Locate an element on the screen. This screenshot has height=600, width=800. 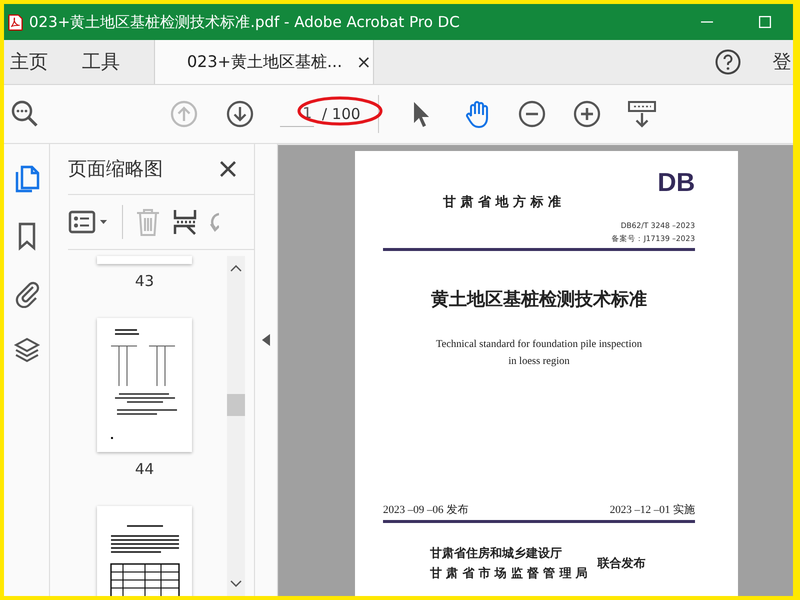
nav-tab: 主页 is located at coordinates (40, 62).